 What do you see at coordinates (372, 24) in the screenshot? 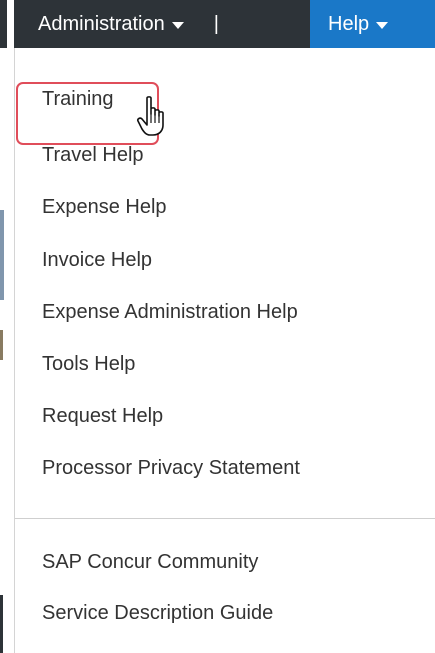
I see `help-menu: Help` at bounding box center [372, 24].